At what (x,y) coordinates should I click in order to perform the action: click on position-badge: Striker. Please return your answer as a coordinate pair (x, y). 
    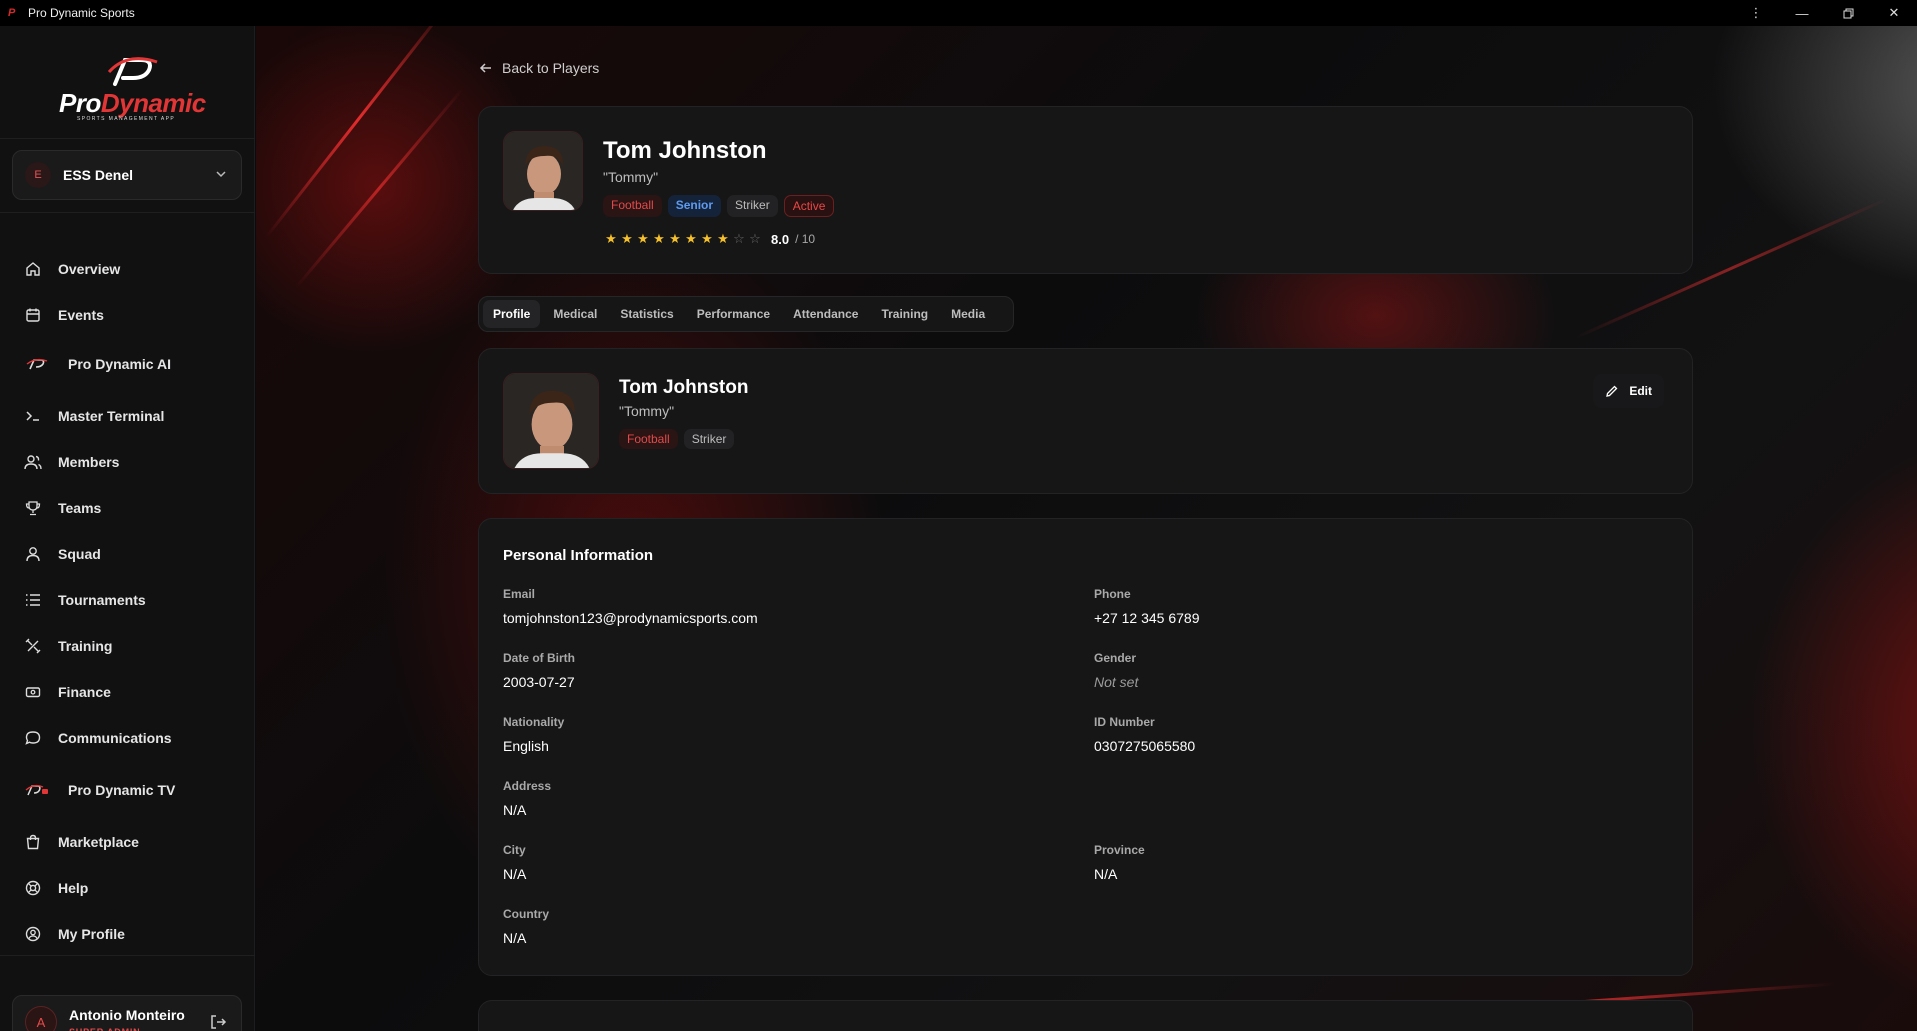
    Looking at the image, I should click on (752, 206).